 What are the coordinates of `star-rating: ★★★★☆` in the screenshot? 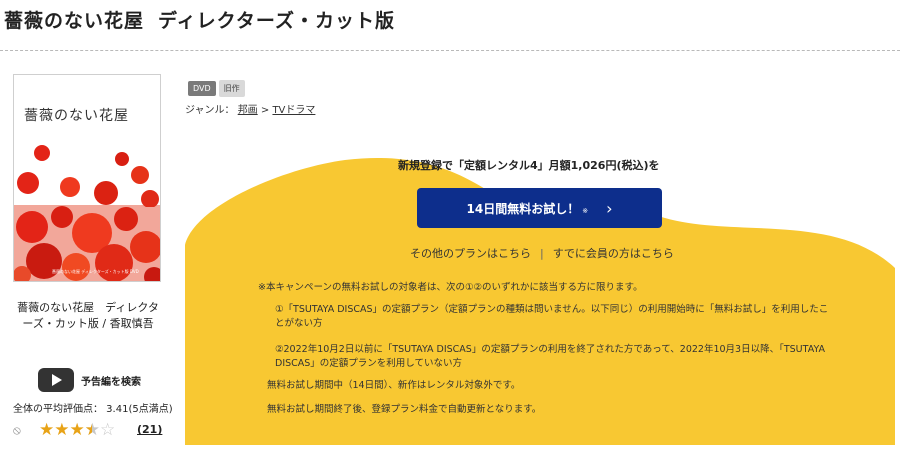 It's located at (77, 430).